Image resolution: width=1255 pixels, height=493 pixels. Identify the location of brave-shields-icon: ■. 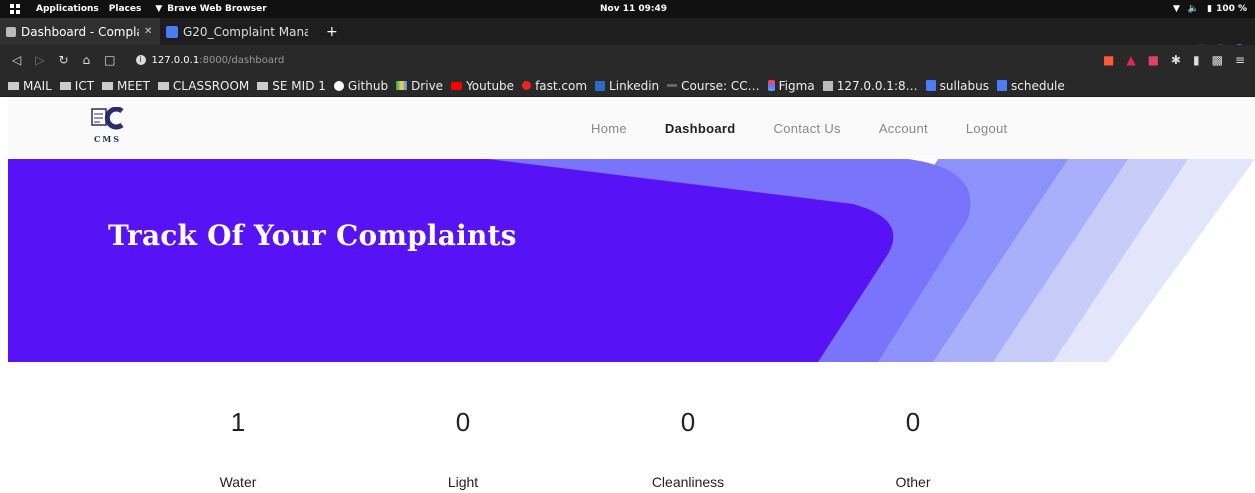
(1108, 60).